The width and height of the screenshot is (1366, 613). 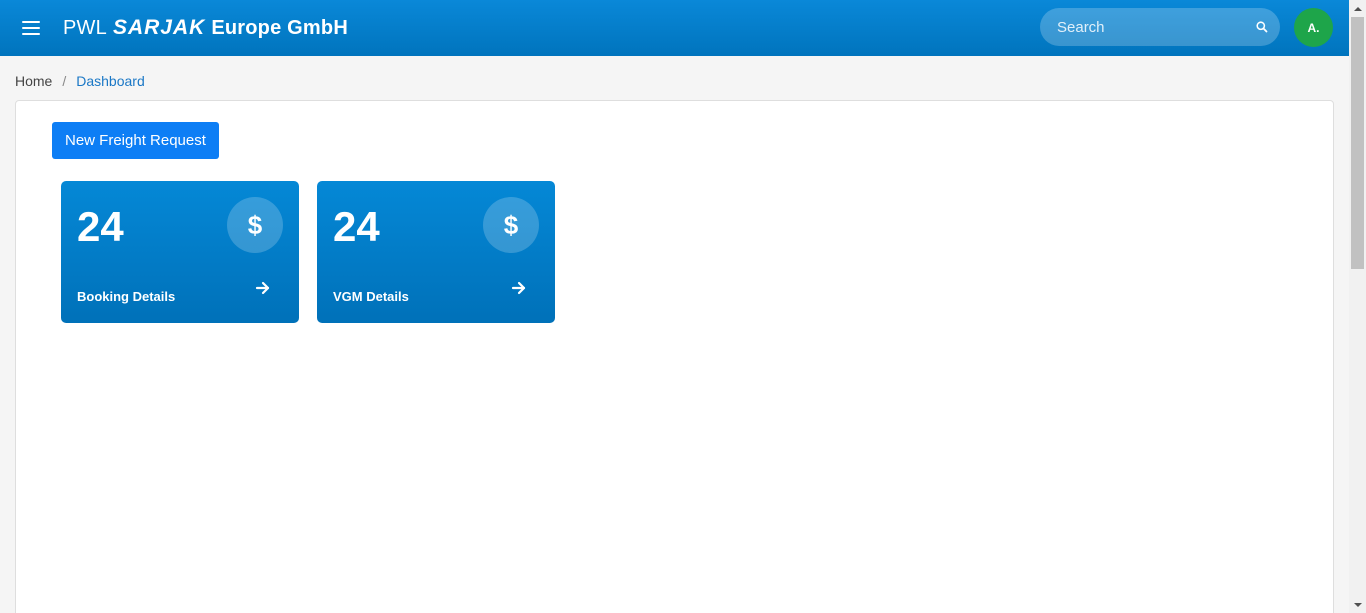 What do you see at coordinates (180, 252) in the screenshot?
I see `booking-details-card: 24 $ Booking Details` at bounding box center [180, 252].